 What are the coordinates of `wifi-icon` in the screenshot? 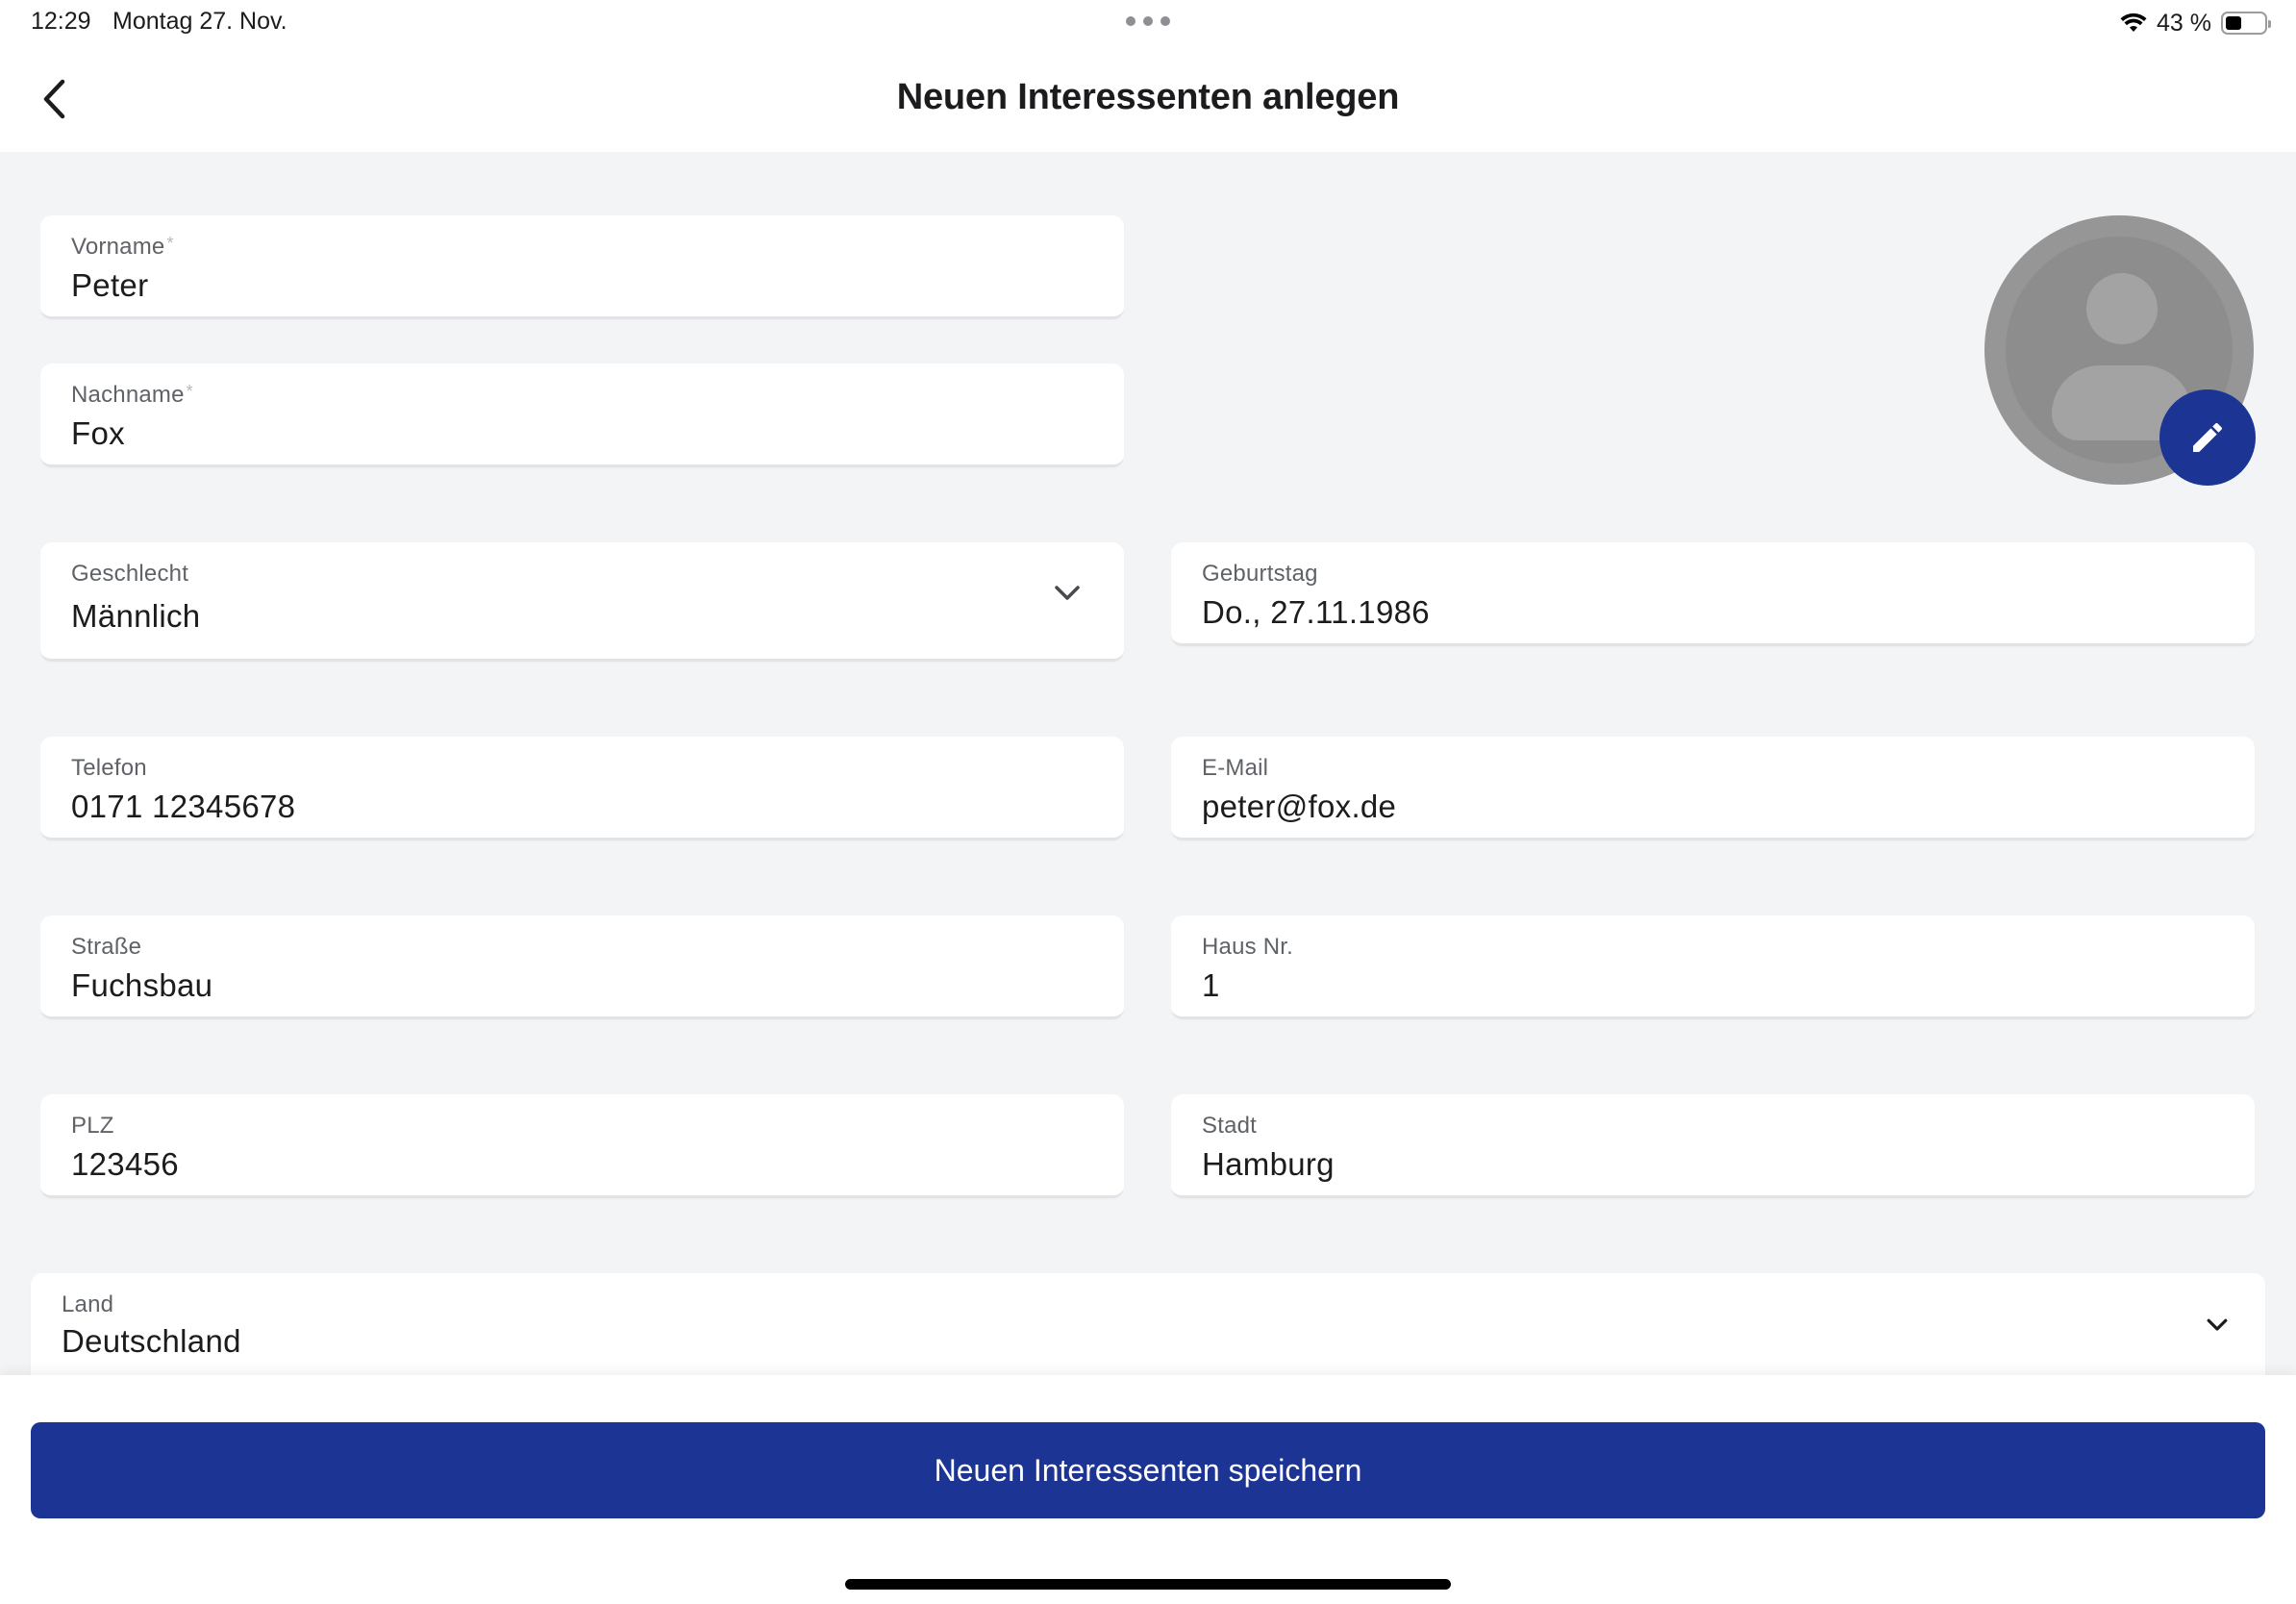 It's located at (2133, 22).